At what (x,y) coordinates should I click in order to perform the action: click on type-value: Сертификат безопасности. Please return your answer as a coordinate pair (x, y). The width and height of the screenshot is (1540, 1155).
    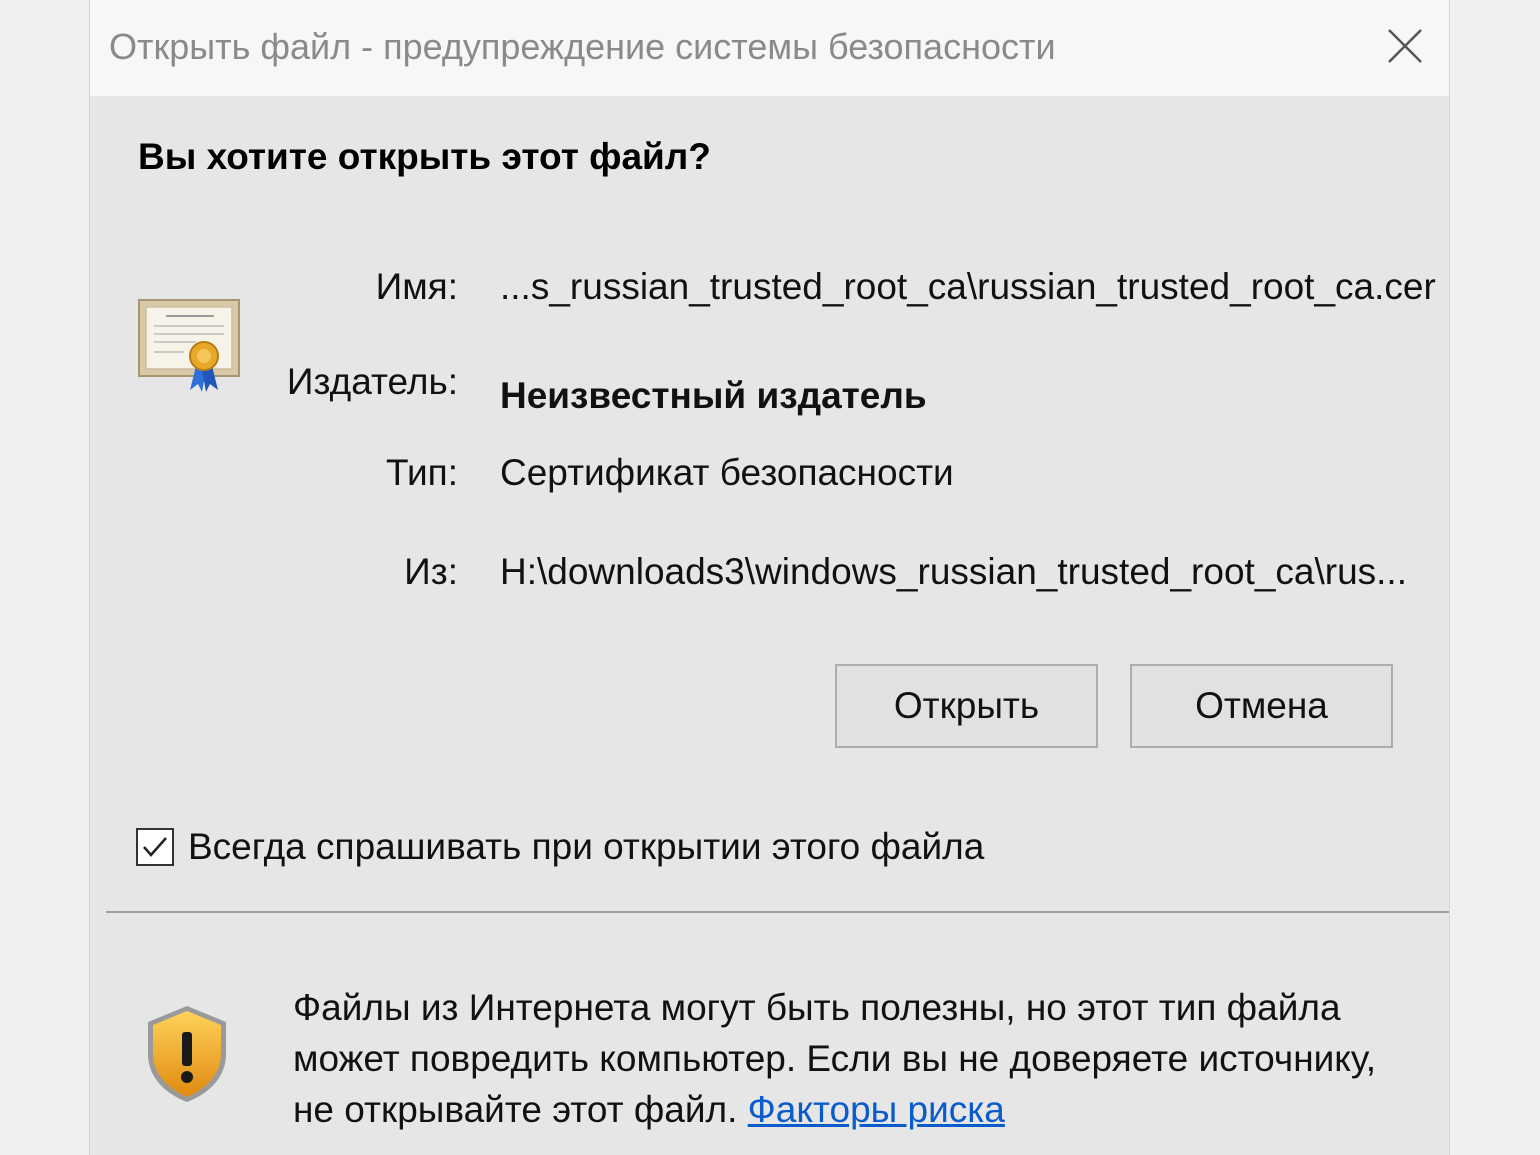
    Looking at the image, I should click on (727, 472).